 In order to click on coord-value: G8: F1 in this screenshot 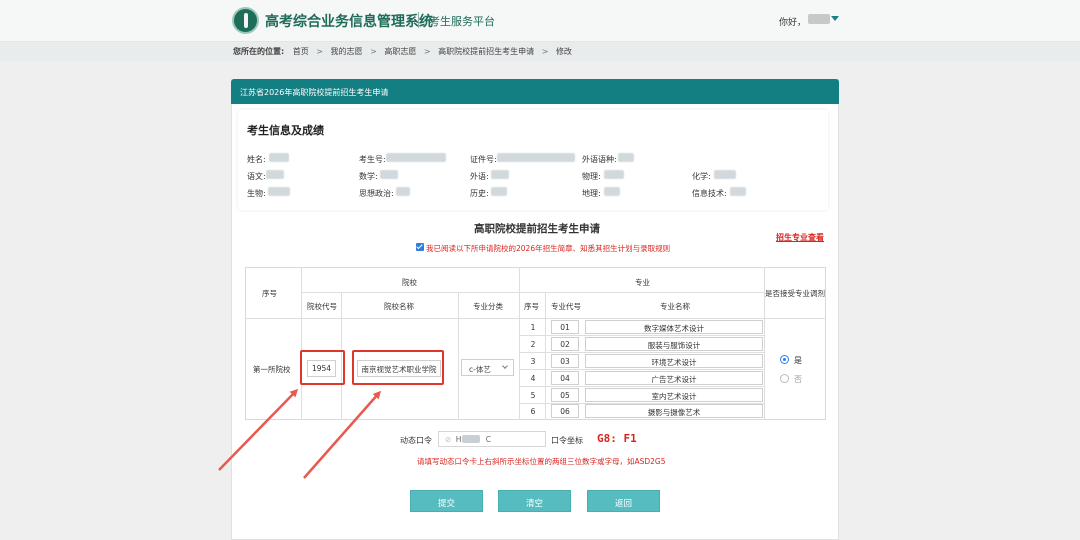, I will do `click(617, 438)`.